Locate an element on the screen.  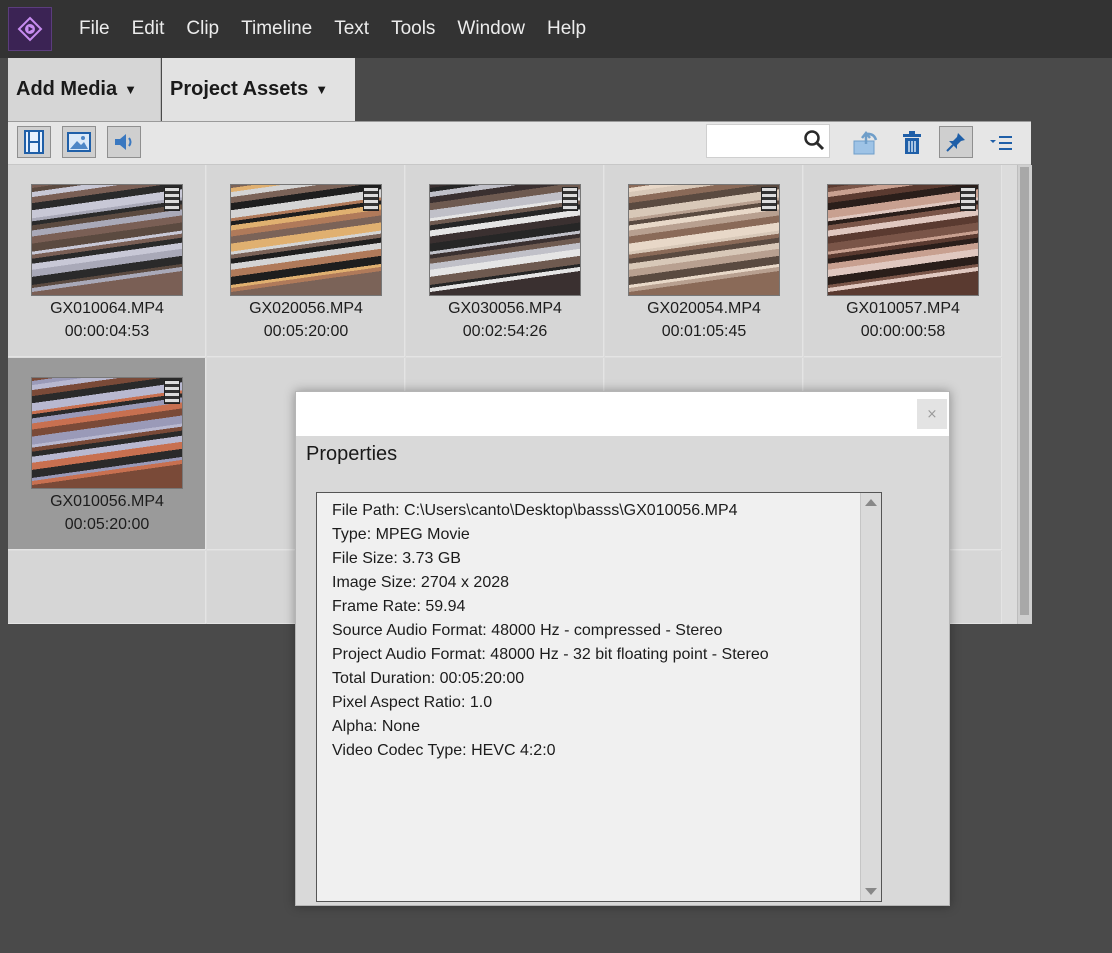
scroll-down-icon is located at coordinates (871, 891).